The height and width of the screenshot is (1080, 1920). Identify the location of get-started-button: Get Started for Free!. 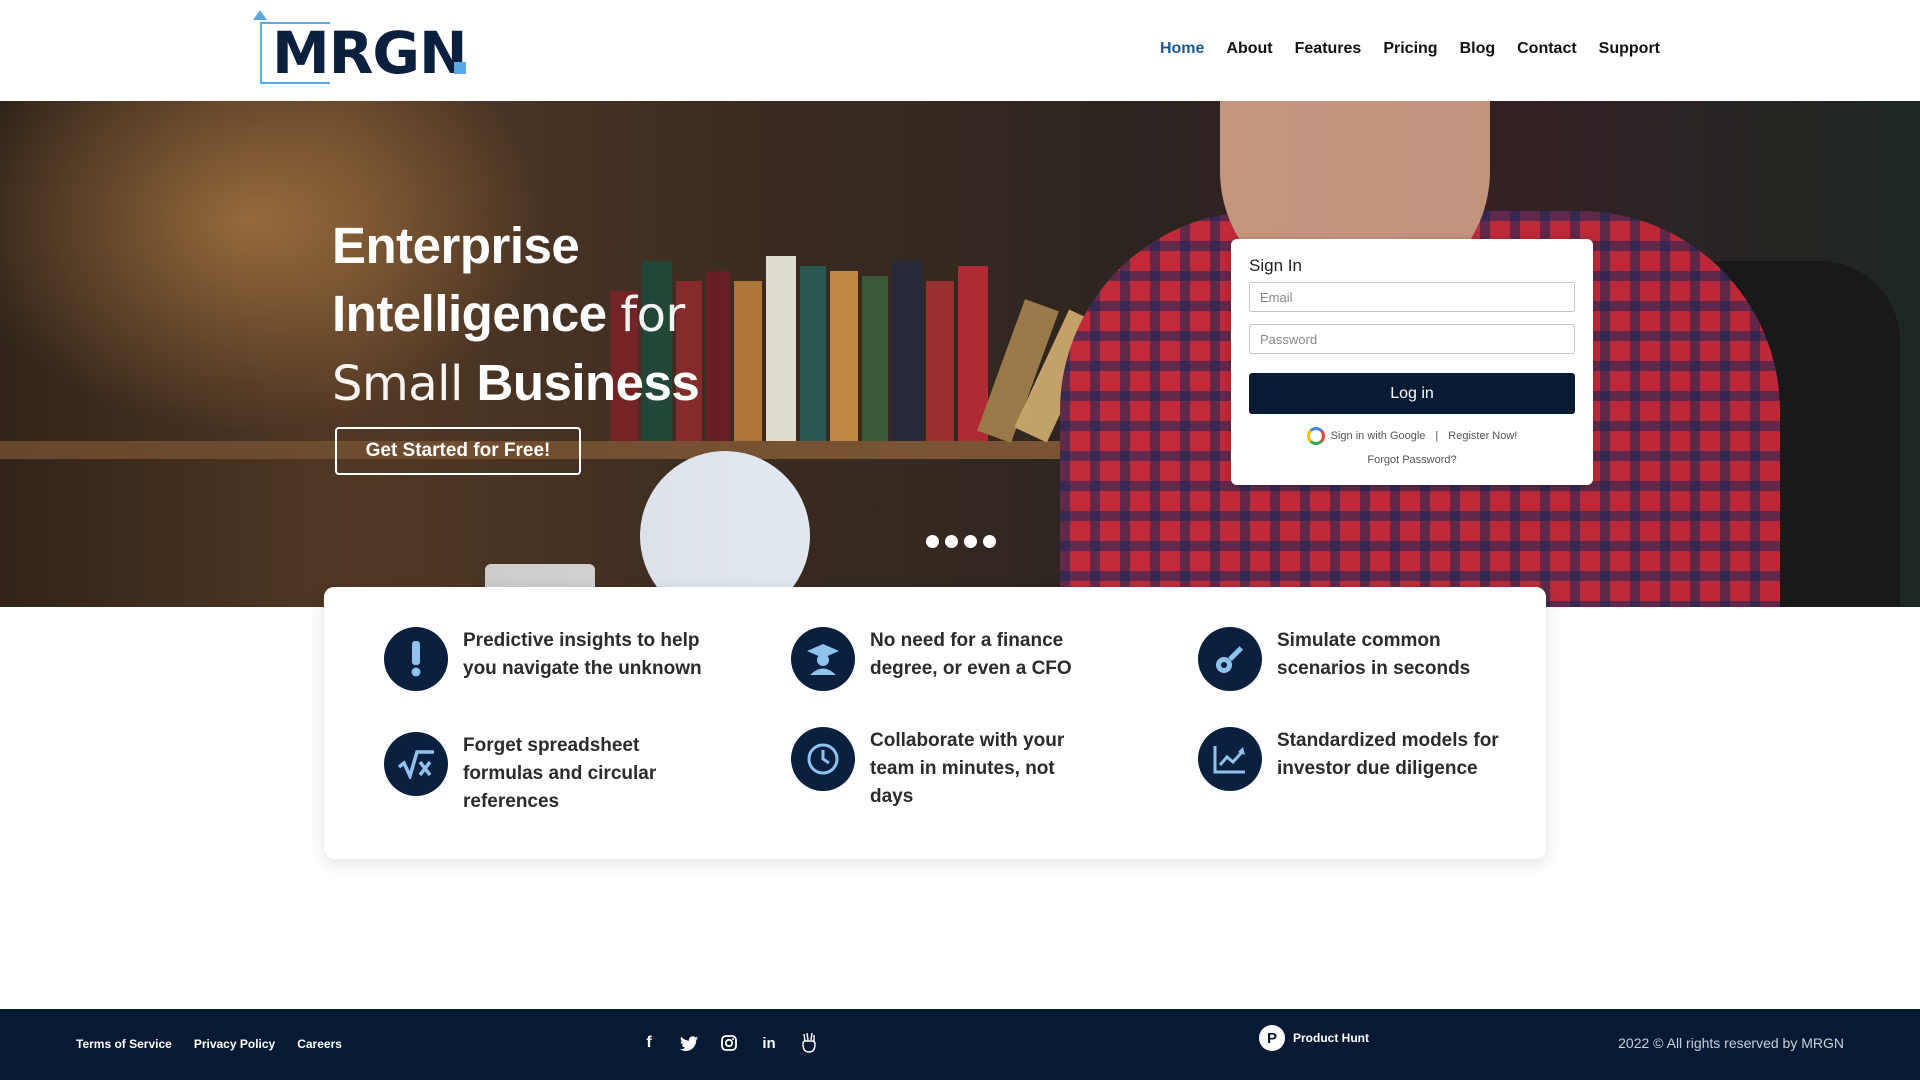
(458, 451).